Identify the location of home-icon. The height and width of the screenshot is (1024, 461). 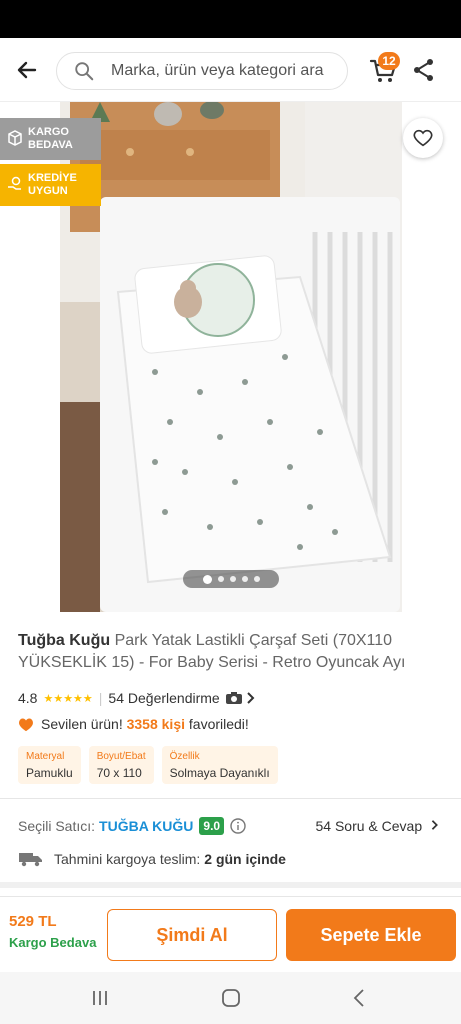
(231, 998).